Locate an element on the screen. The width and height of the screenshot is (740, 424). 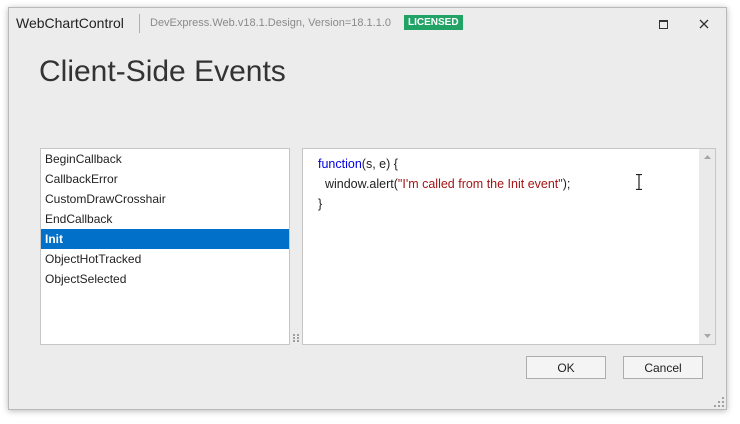
scroll-up-button is located at coordinates (707, 157).